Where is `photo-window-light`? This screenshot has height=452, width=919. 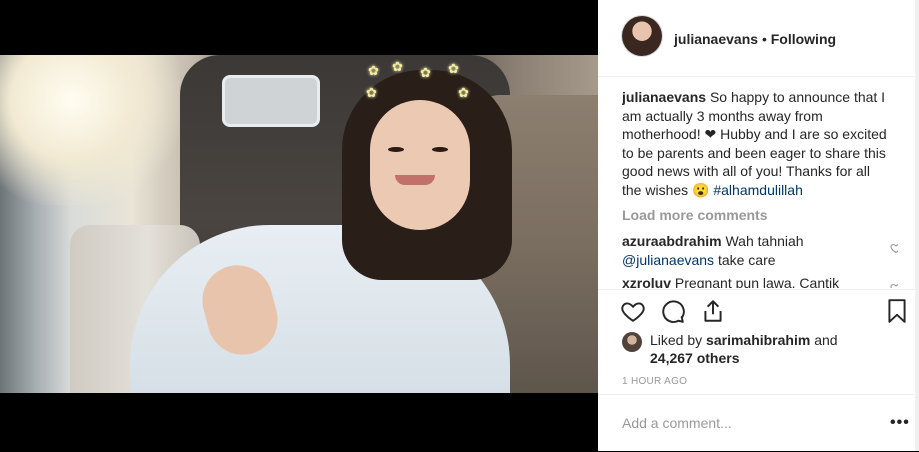 photo-window-light is located at coordinates (90, 130).